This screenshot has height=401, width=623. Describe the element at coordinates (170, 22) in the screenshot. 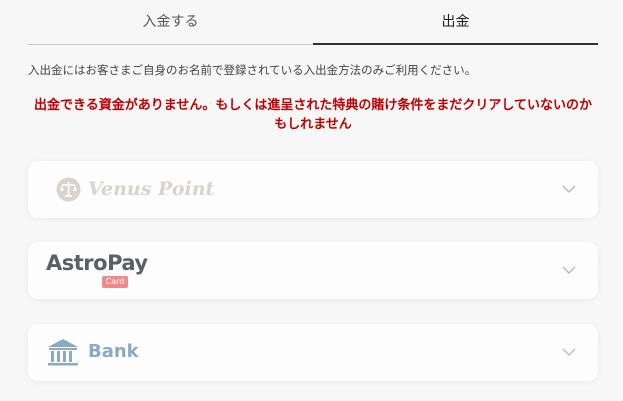

I see `tab-deposit: 入金する` at that location.